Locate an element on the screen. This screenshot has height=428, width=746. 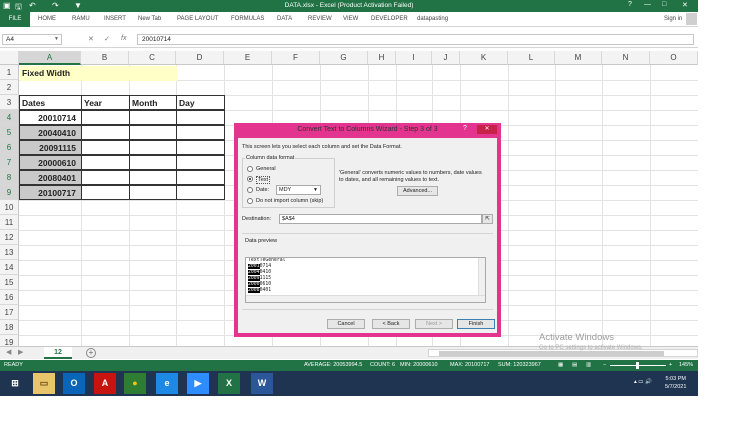
zoom-icon: ▶ is located at coordinates (198, 383).